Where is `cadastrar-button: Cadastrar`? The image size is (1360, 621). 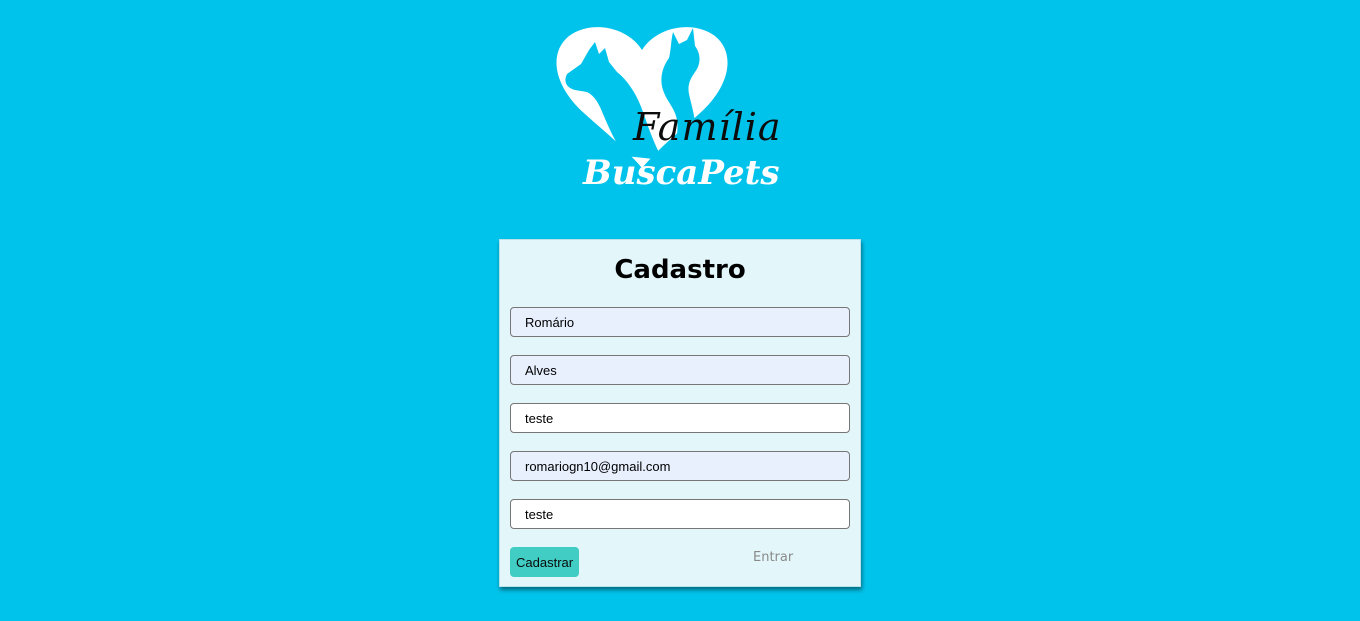 cadastrar-button: Cadastrar is located at coordinates (545, 562).